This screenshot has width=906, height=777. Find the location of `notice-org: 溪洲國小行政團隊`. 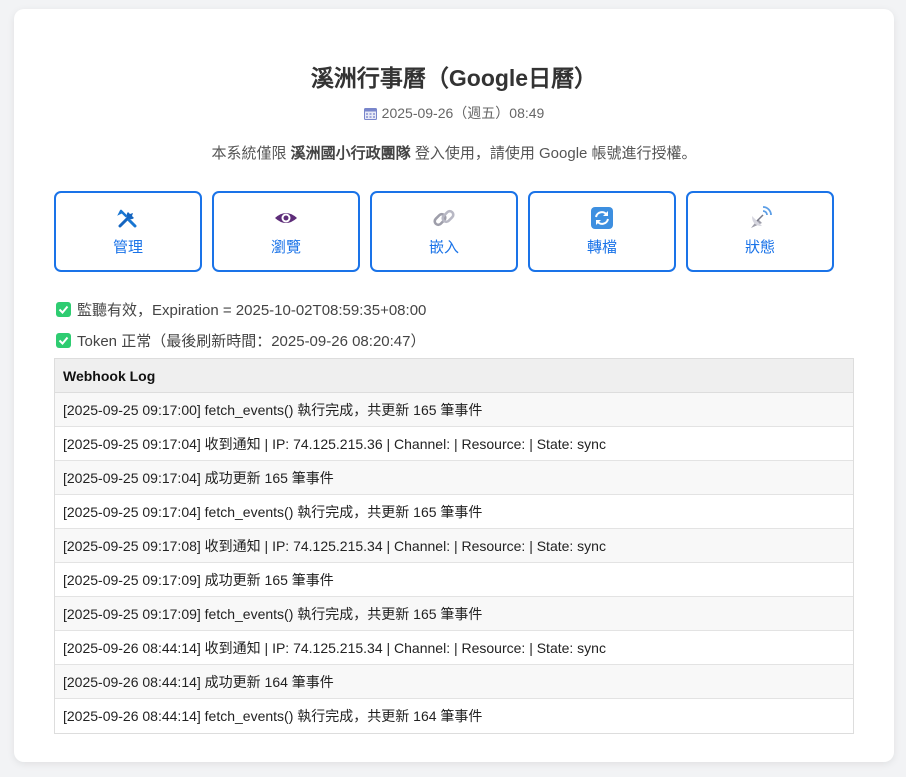

notice-org: 溪洲國小行政團隊 is located at coordinates (350, 153).